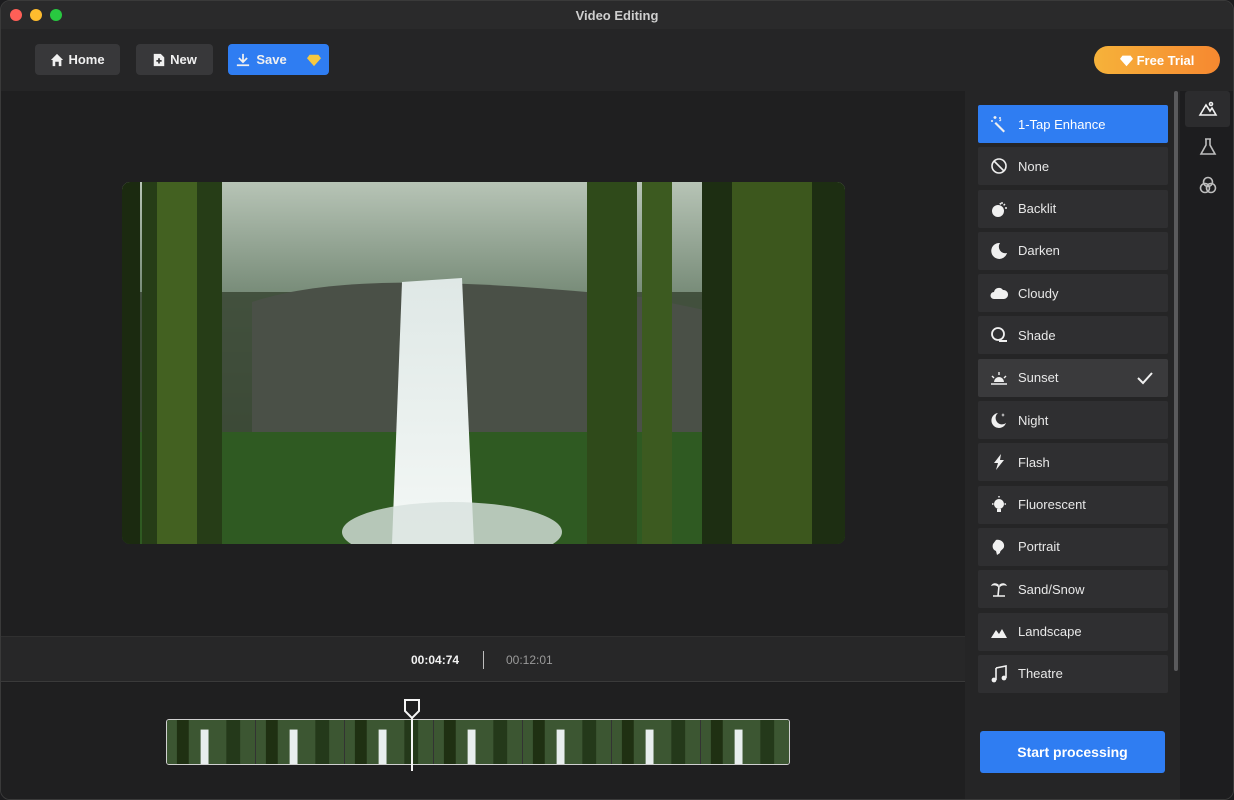 The height and width of the screenshot is (800, 1234). I want to click on moon-icon, so click(999, 251).